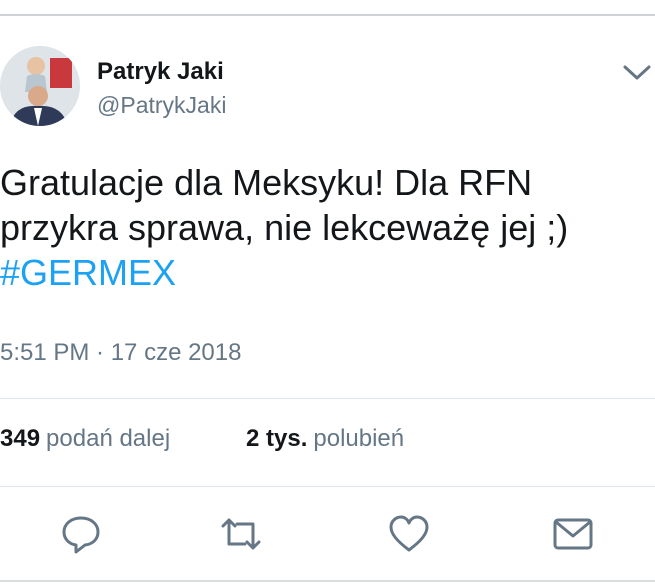  I want to click on top-divider, so click(327, 15).